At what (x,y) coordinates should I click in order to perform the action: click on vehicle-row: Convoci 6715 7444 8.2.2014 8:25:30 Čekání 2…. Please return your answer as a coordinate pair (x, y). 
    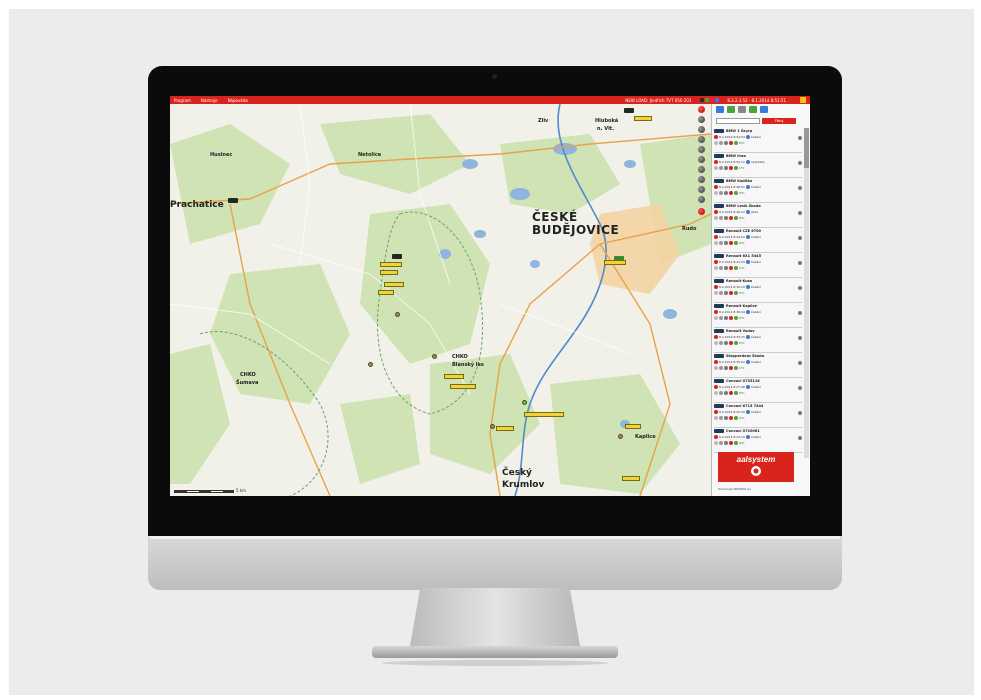
    Looking at the image, I should click on (758, 415).